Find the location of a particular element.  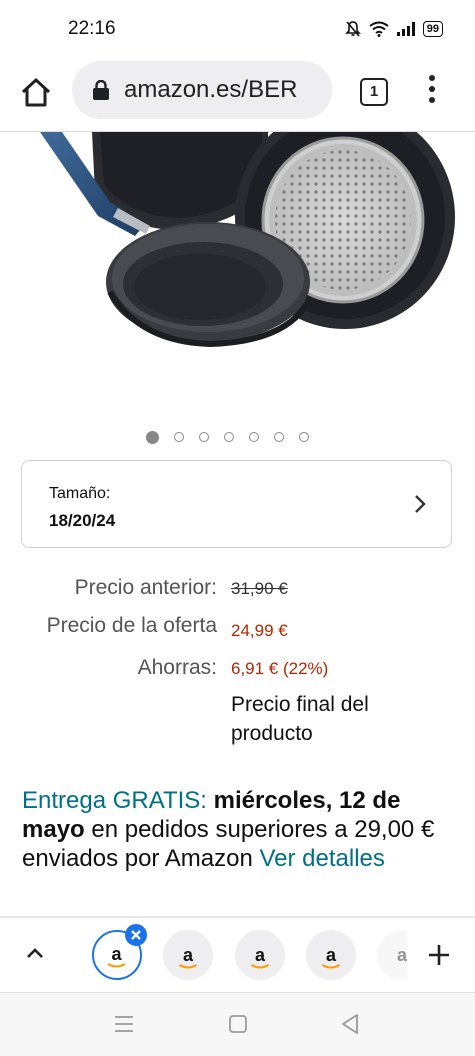

browser-toolbar: amazon.es/BER 1 is located at coordinates (237, 95).